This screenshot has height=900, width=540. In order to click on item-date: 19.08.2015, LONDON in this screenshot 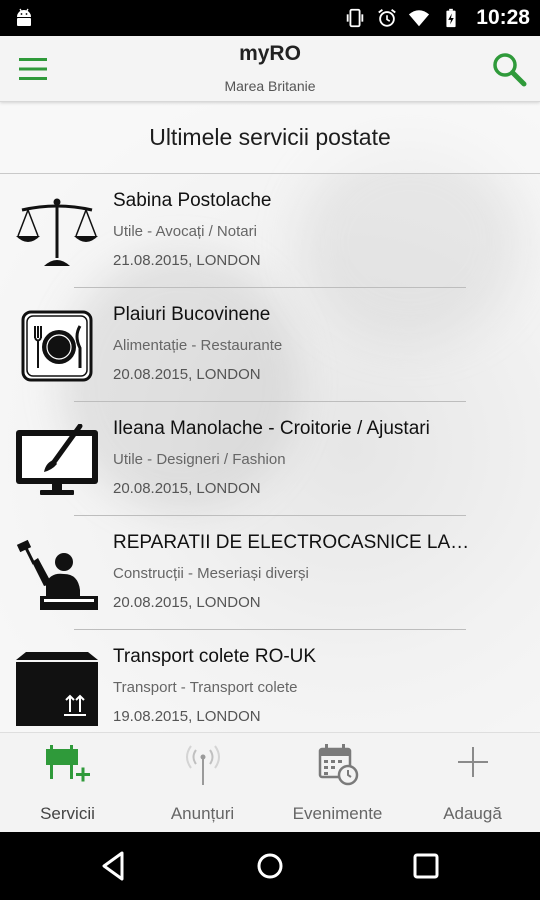, I will do `click(187, 716)`.